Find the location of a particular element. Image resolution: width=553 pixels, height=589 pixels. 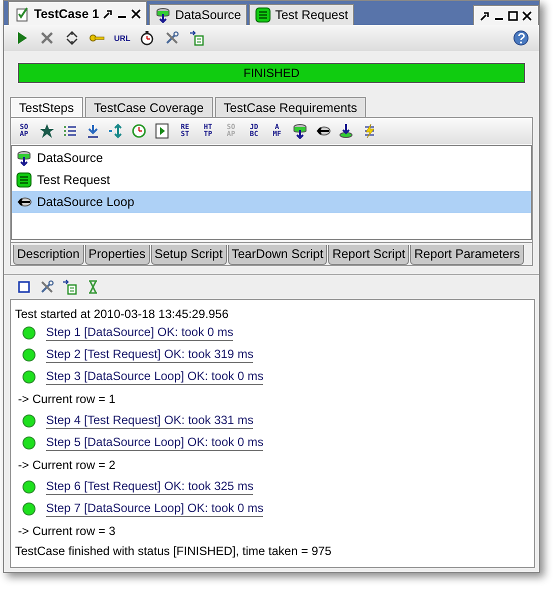

document-tab: DataSource is located at coordinates (198, 14).